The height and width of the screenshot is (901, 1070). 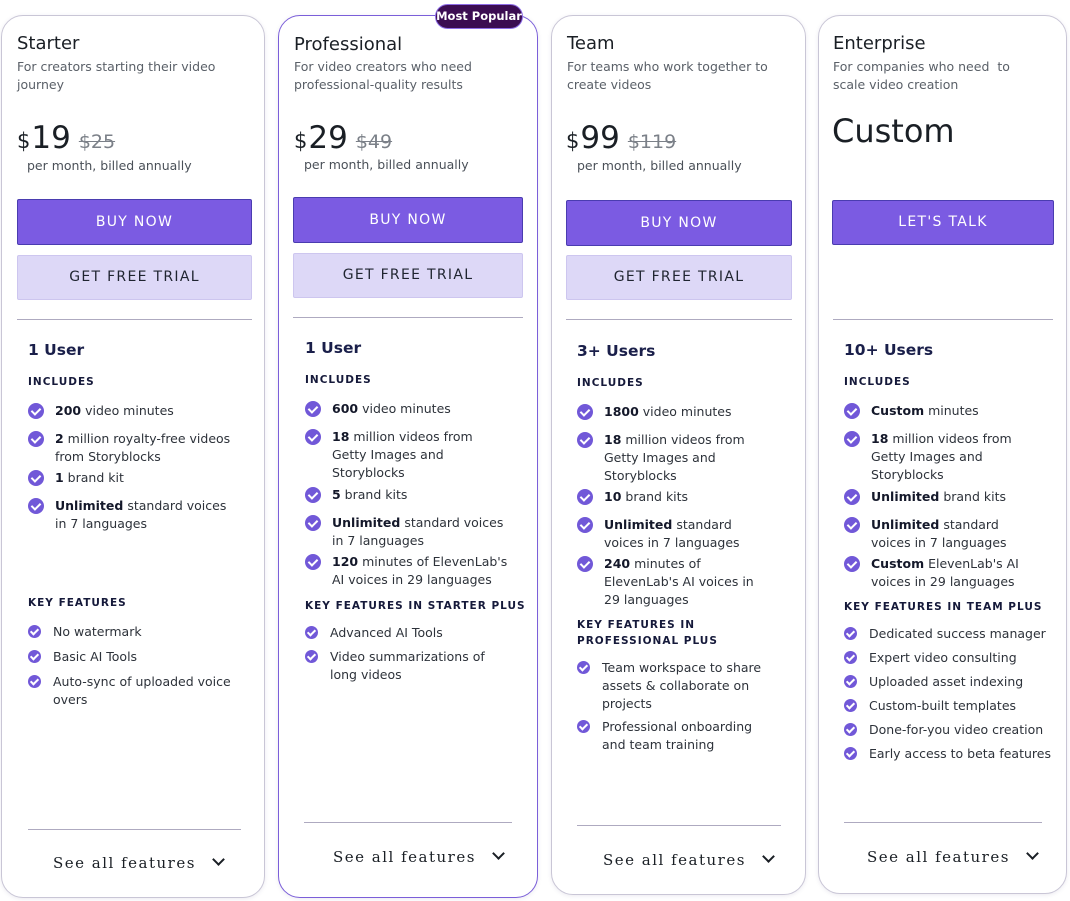 I want to click on plan-price: $99 $119, so click(x=621, y=138).